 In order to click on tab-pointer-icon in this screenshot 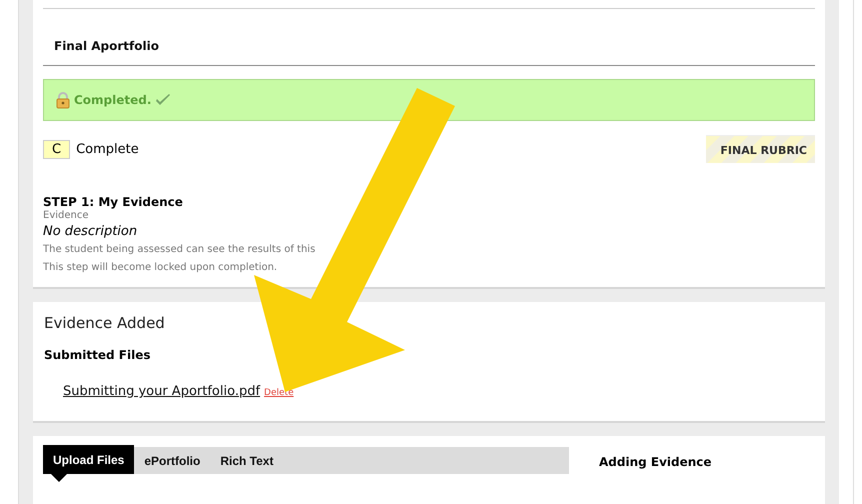, I will do `click(59, 478)`.